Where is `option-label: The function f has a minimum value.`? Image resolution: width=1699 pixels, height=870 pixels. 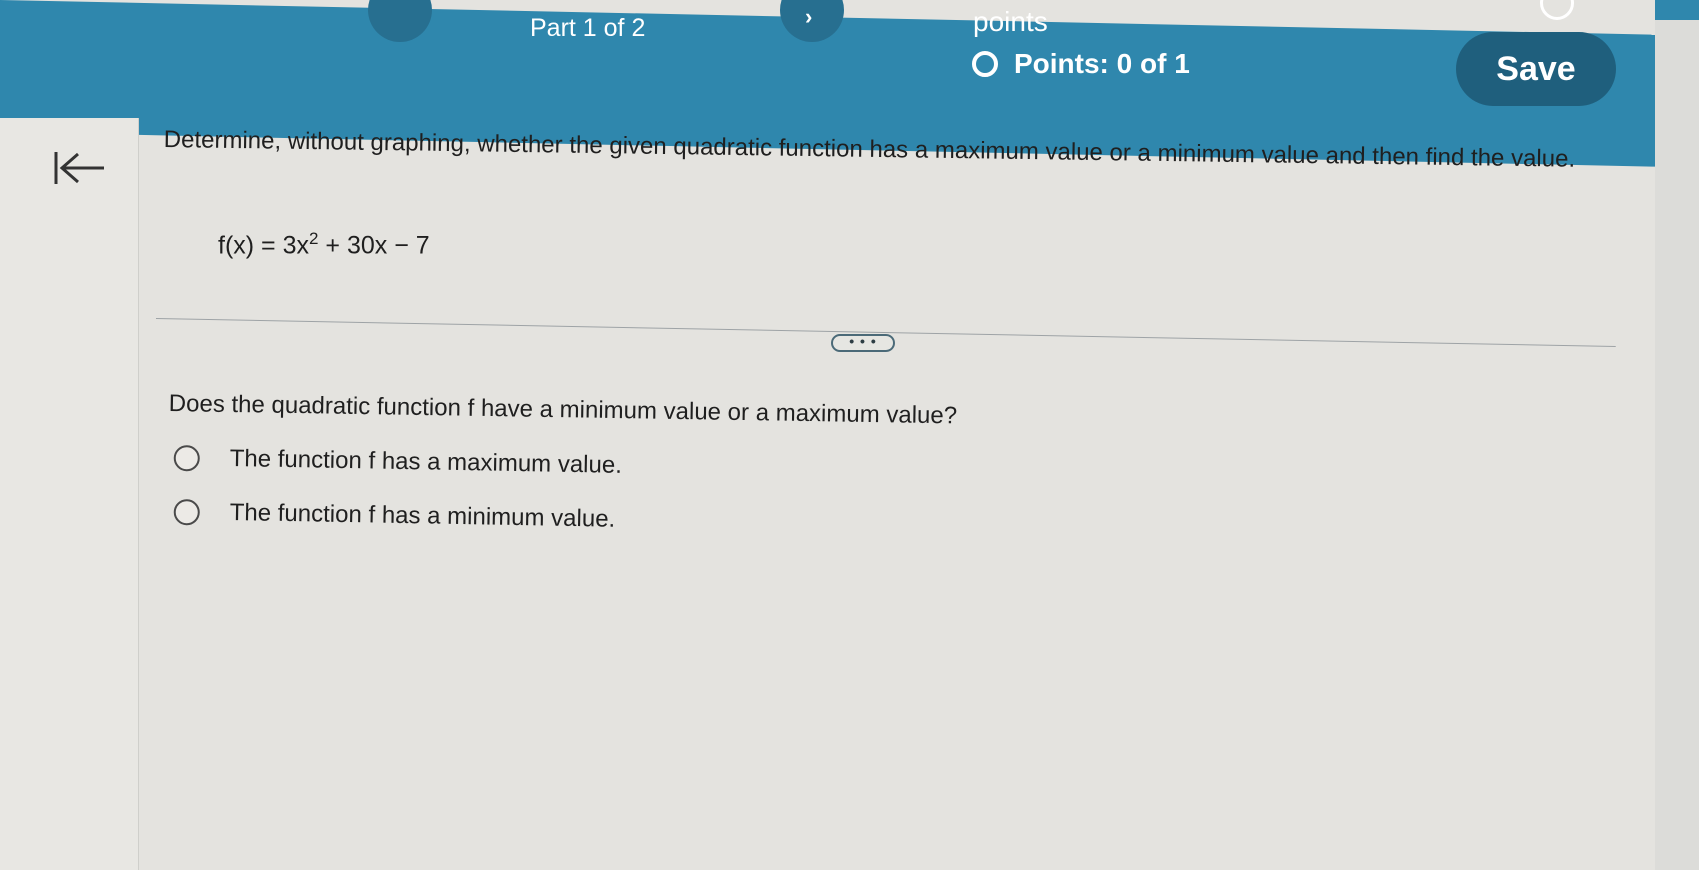
option-label: The function f has a minimum value. is located at coordinates (422, 515).